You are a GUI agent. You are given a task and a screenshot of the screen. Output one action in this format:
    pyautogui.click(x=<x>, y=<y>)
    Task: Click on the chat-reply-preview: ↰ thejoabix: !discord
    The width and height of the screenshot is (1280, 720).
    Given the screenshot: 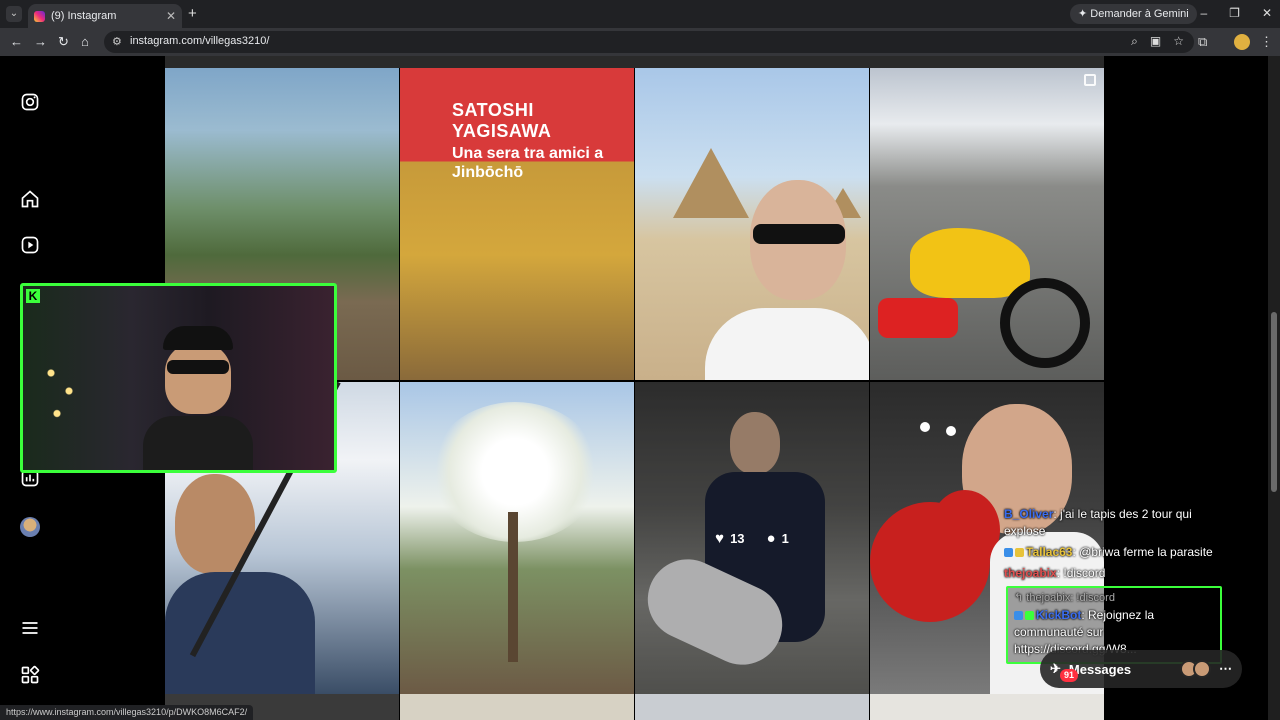 What is the action you would take?
    pyautogui.click(x=1064, y=598)
    